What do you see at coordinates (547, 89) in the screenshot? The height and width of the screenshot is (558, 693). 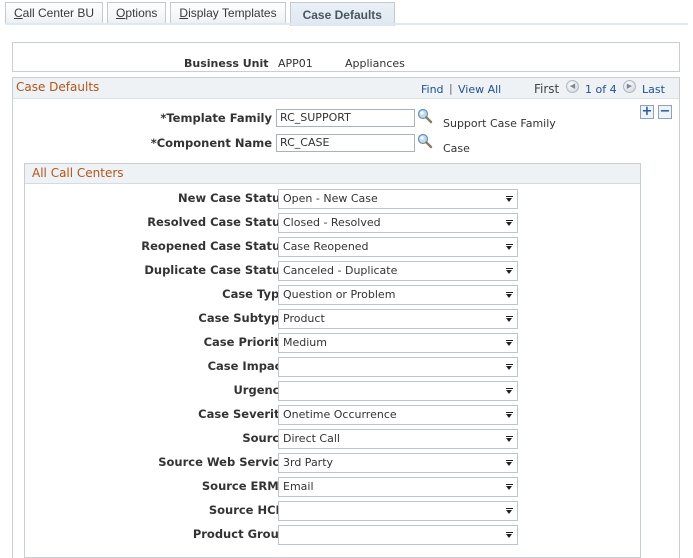 I see `first-label: First` at bounding box center [547, 89].